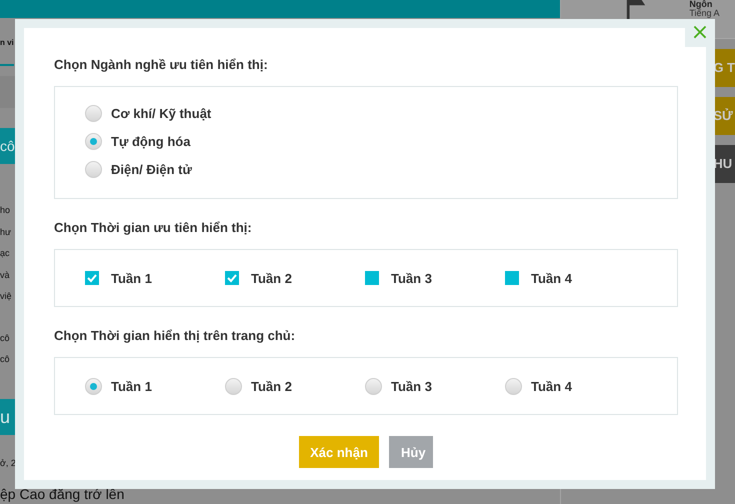 Image resolution: width=735 pixels, height=504 pixels. Describe the element at coordinates (62, 494) in the screenshot. I see `text-line: ệp Cao đăng trớ lên` at that location.